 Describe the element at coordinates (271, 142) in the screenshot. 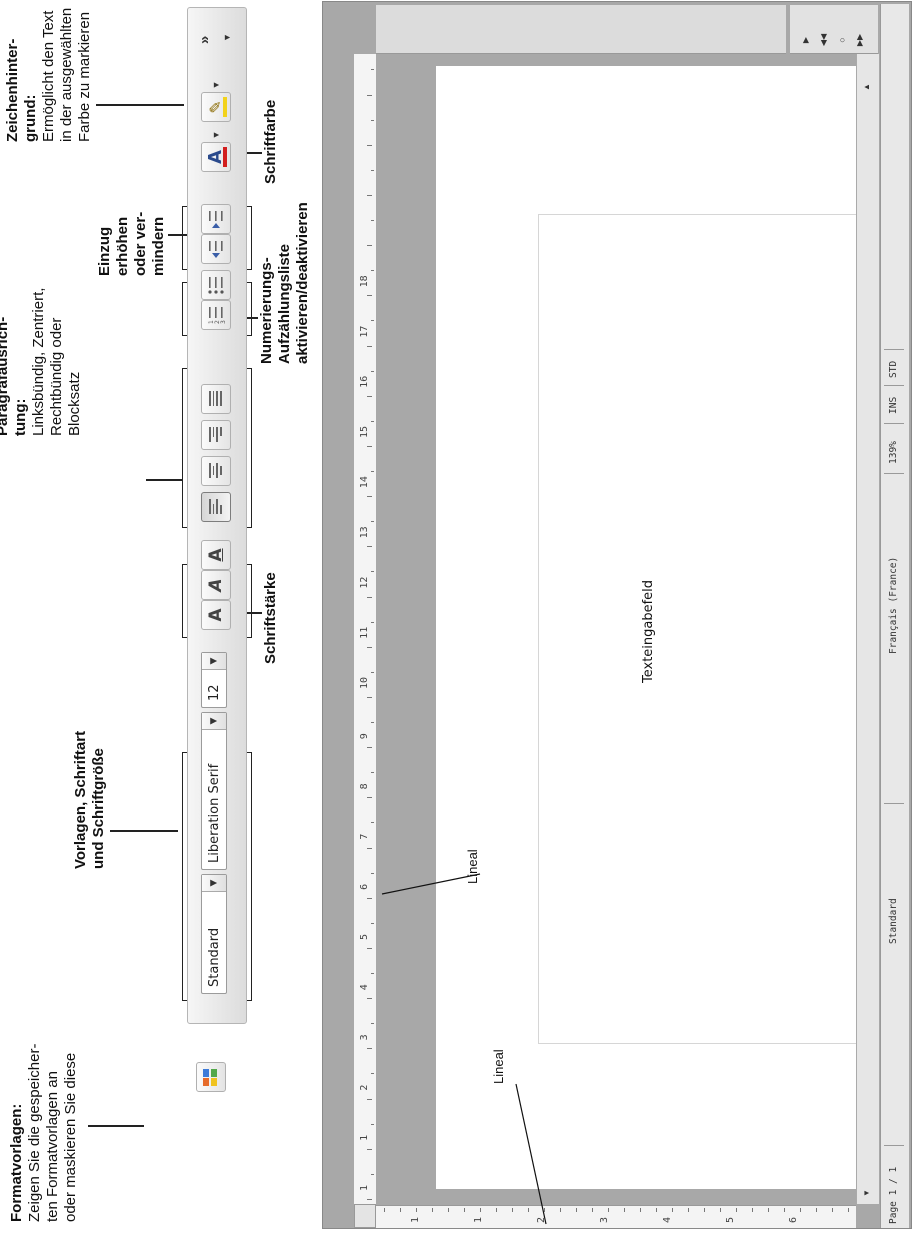

I see `annotation-schriftfarbe: Schriftfarbe` at that location.